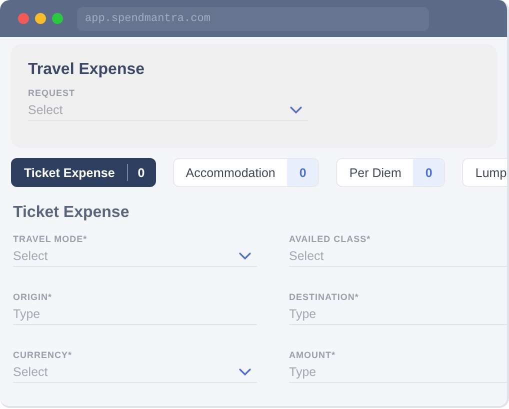  I want to click on minimize-dot-icon, so click(40, 18).